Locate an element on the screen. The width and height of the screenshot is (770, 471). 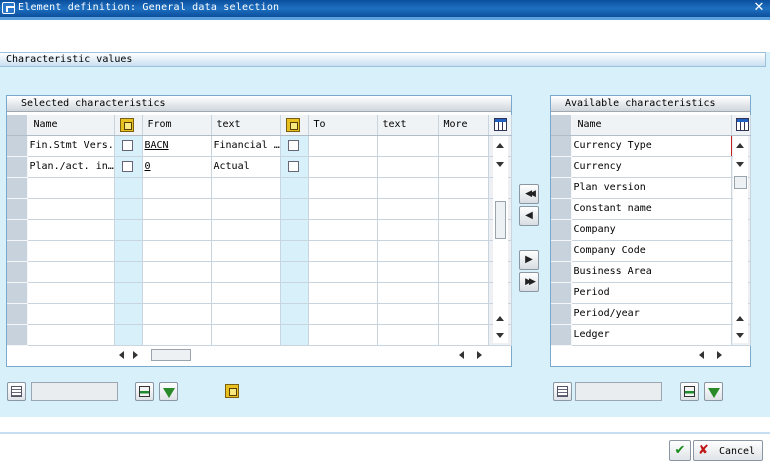
column-header-from: From is located at coordinates (177, 125).